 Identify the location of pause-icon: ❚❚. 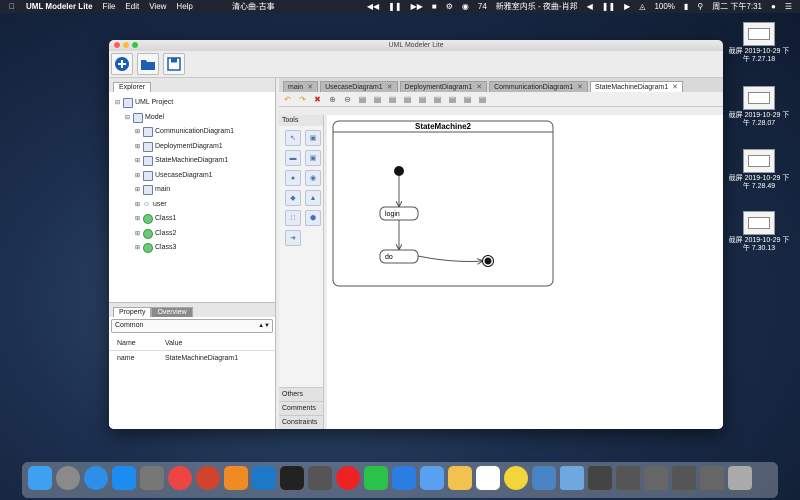
(394, 6).